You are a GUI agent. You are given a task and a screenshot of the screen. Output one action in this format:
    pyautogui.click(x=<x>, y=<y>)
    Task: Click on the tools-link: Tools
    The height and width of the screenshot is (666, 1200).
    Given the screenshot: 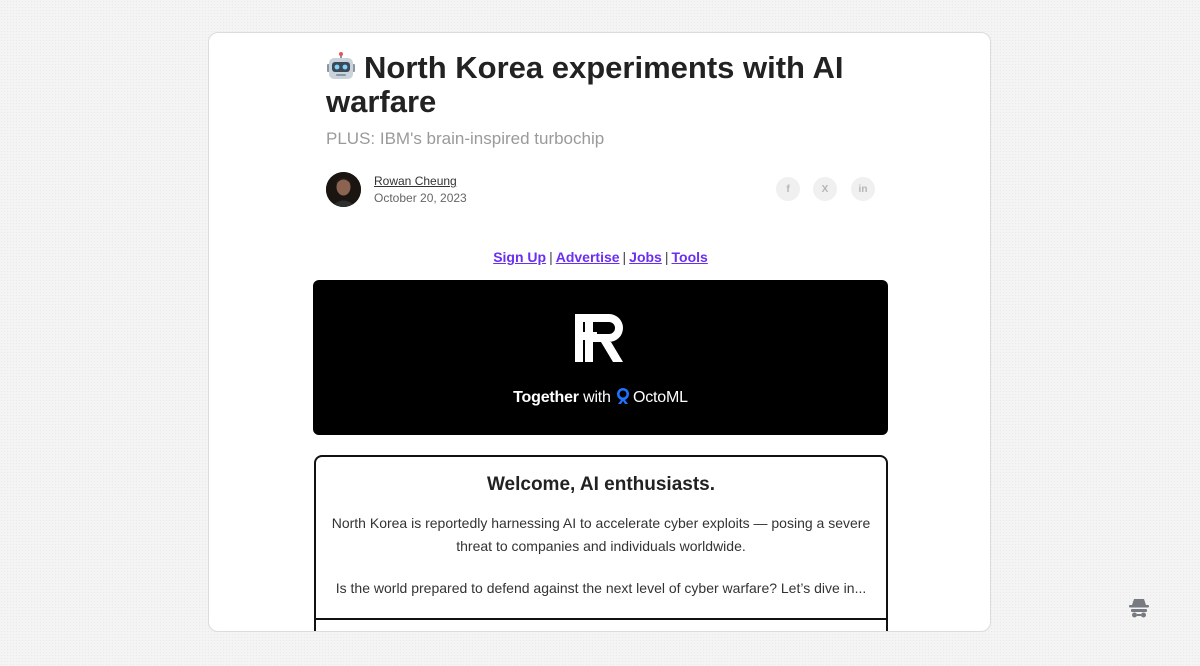 What is the action you would take?
    pyautogui.click(x=690, y=257)
    